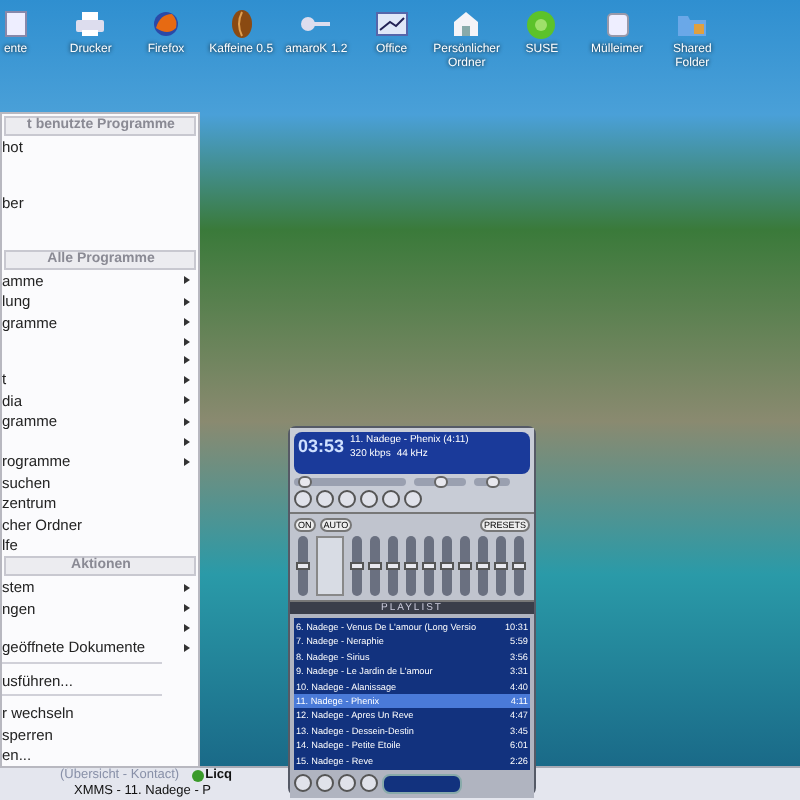 This screenshot has width=800, height=800. Describe the element at coordinates (90, 24) in the screenshot. I see `printer-icon` at that location.